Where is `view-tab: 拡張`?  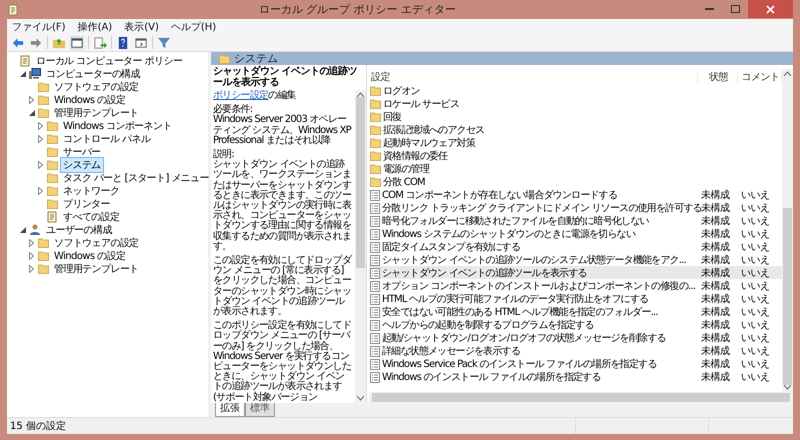
view-tab: 拡張 is located at coordinates (230, 410).